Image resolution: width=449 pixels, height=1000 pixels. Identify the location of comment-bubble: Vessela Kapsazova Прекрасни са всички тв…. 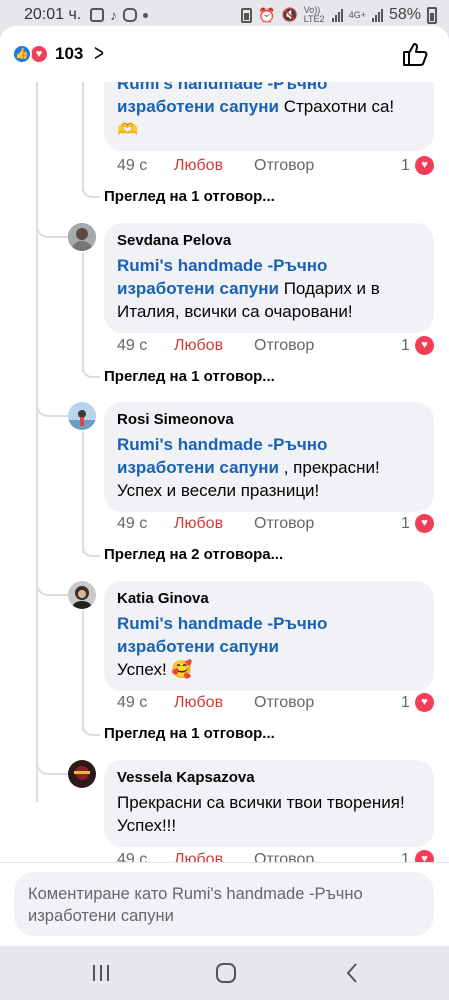
(269, 803).